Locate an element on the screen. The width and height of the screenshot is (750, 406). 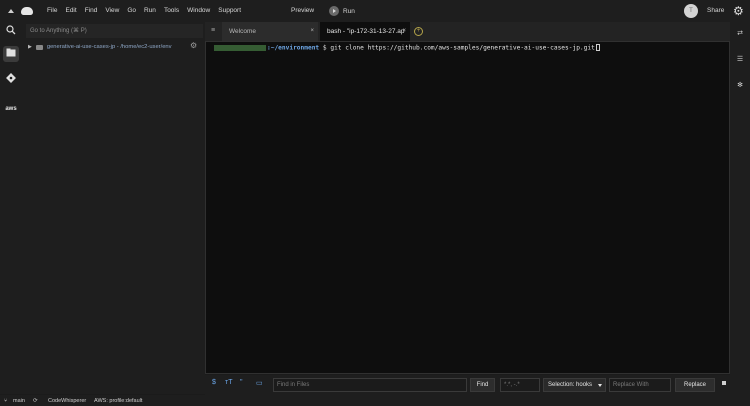
run-button: Run is located at coordinates (342, 11).